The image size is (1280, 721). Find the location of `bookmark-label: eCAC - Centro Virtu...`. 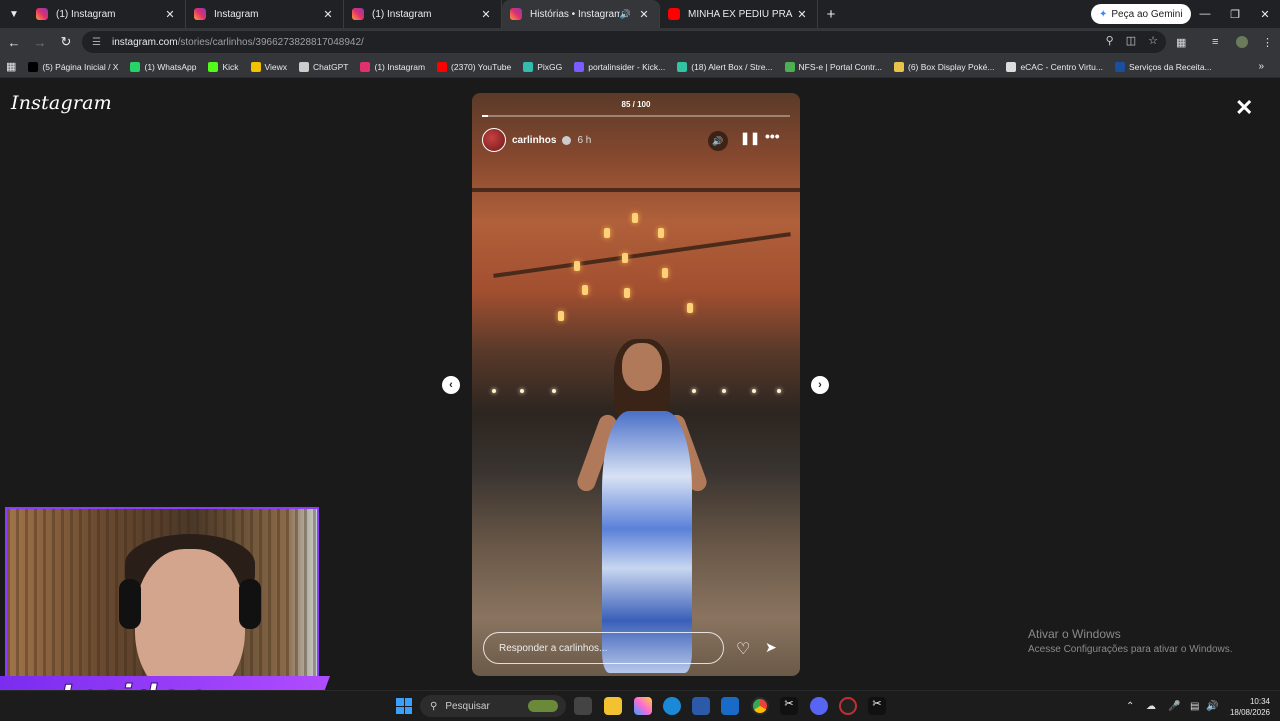

bookmark-label: eCAC - Centro Virtu... is located at coordinates (1061, 66).